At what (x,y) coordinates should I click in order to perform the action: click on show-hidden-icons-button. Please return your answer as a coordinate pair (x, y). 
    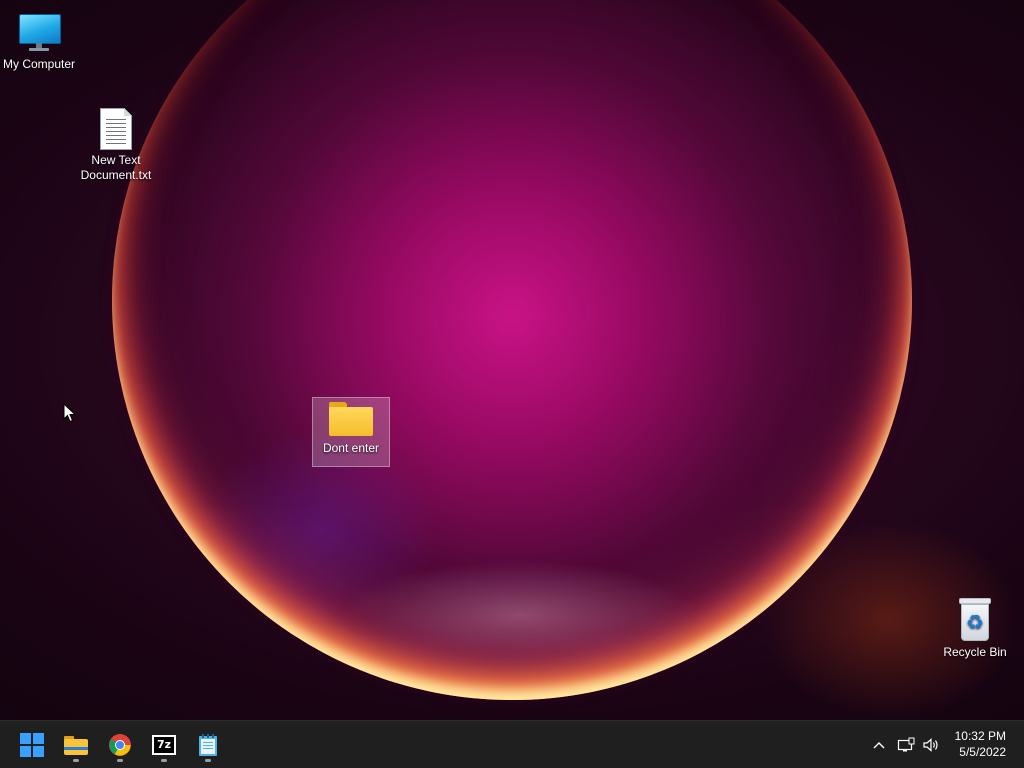
    Looking at the image, I should click on (879, 745).